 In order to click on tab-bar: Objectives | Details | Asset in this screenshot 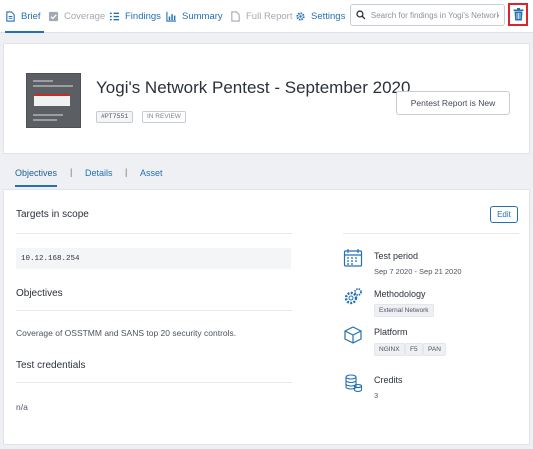, I will do `click(266, 173)`.